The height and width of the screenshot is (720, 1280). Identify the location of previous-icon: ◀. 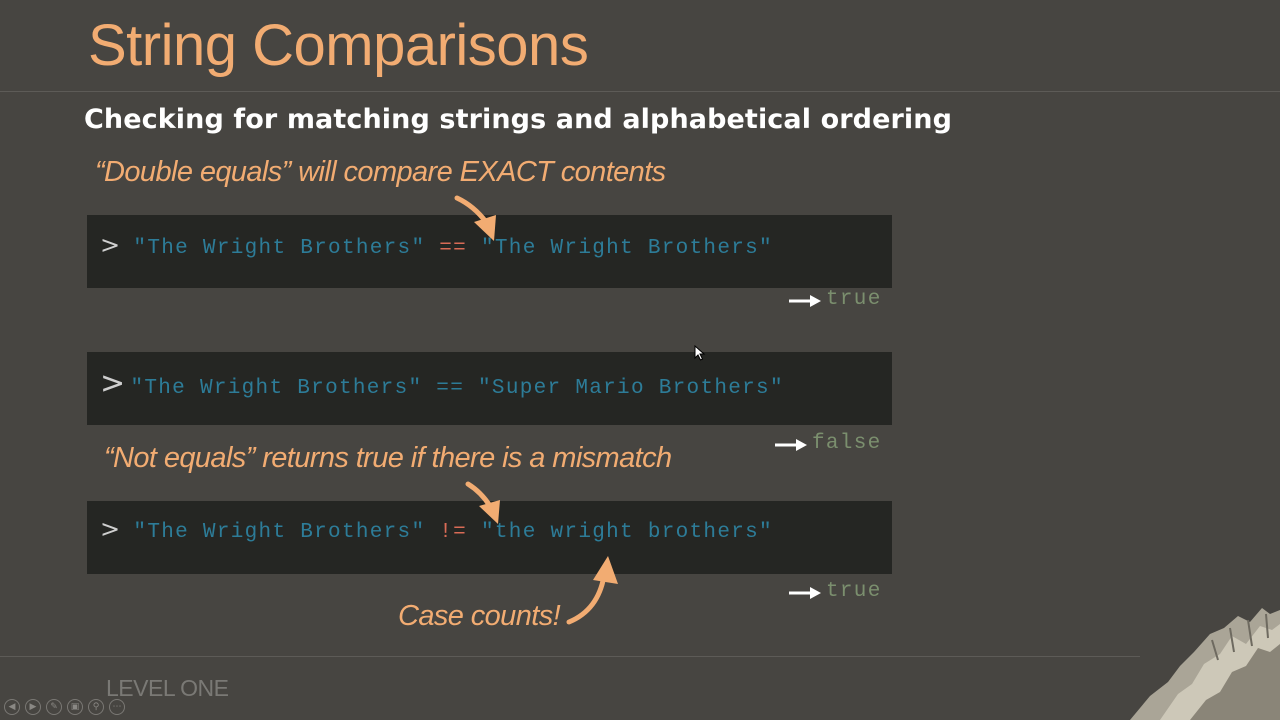
(12, 707).